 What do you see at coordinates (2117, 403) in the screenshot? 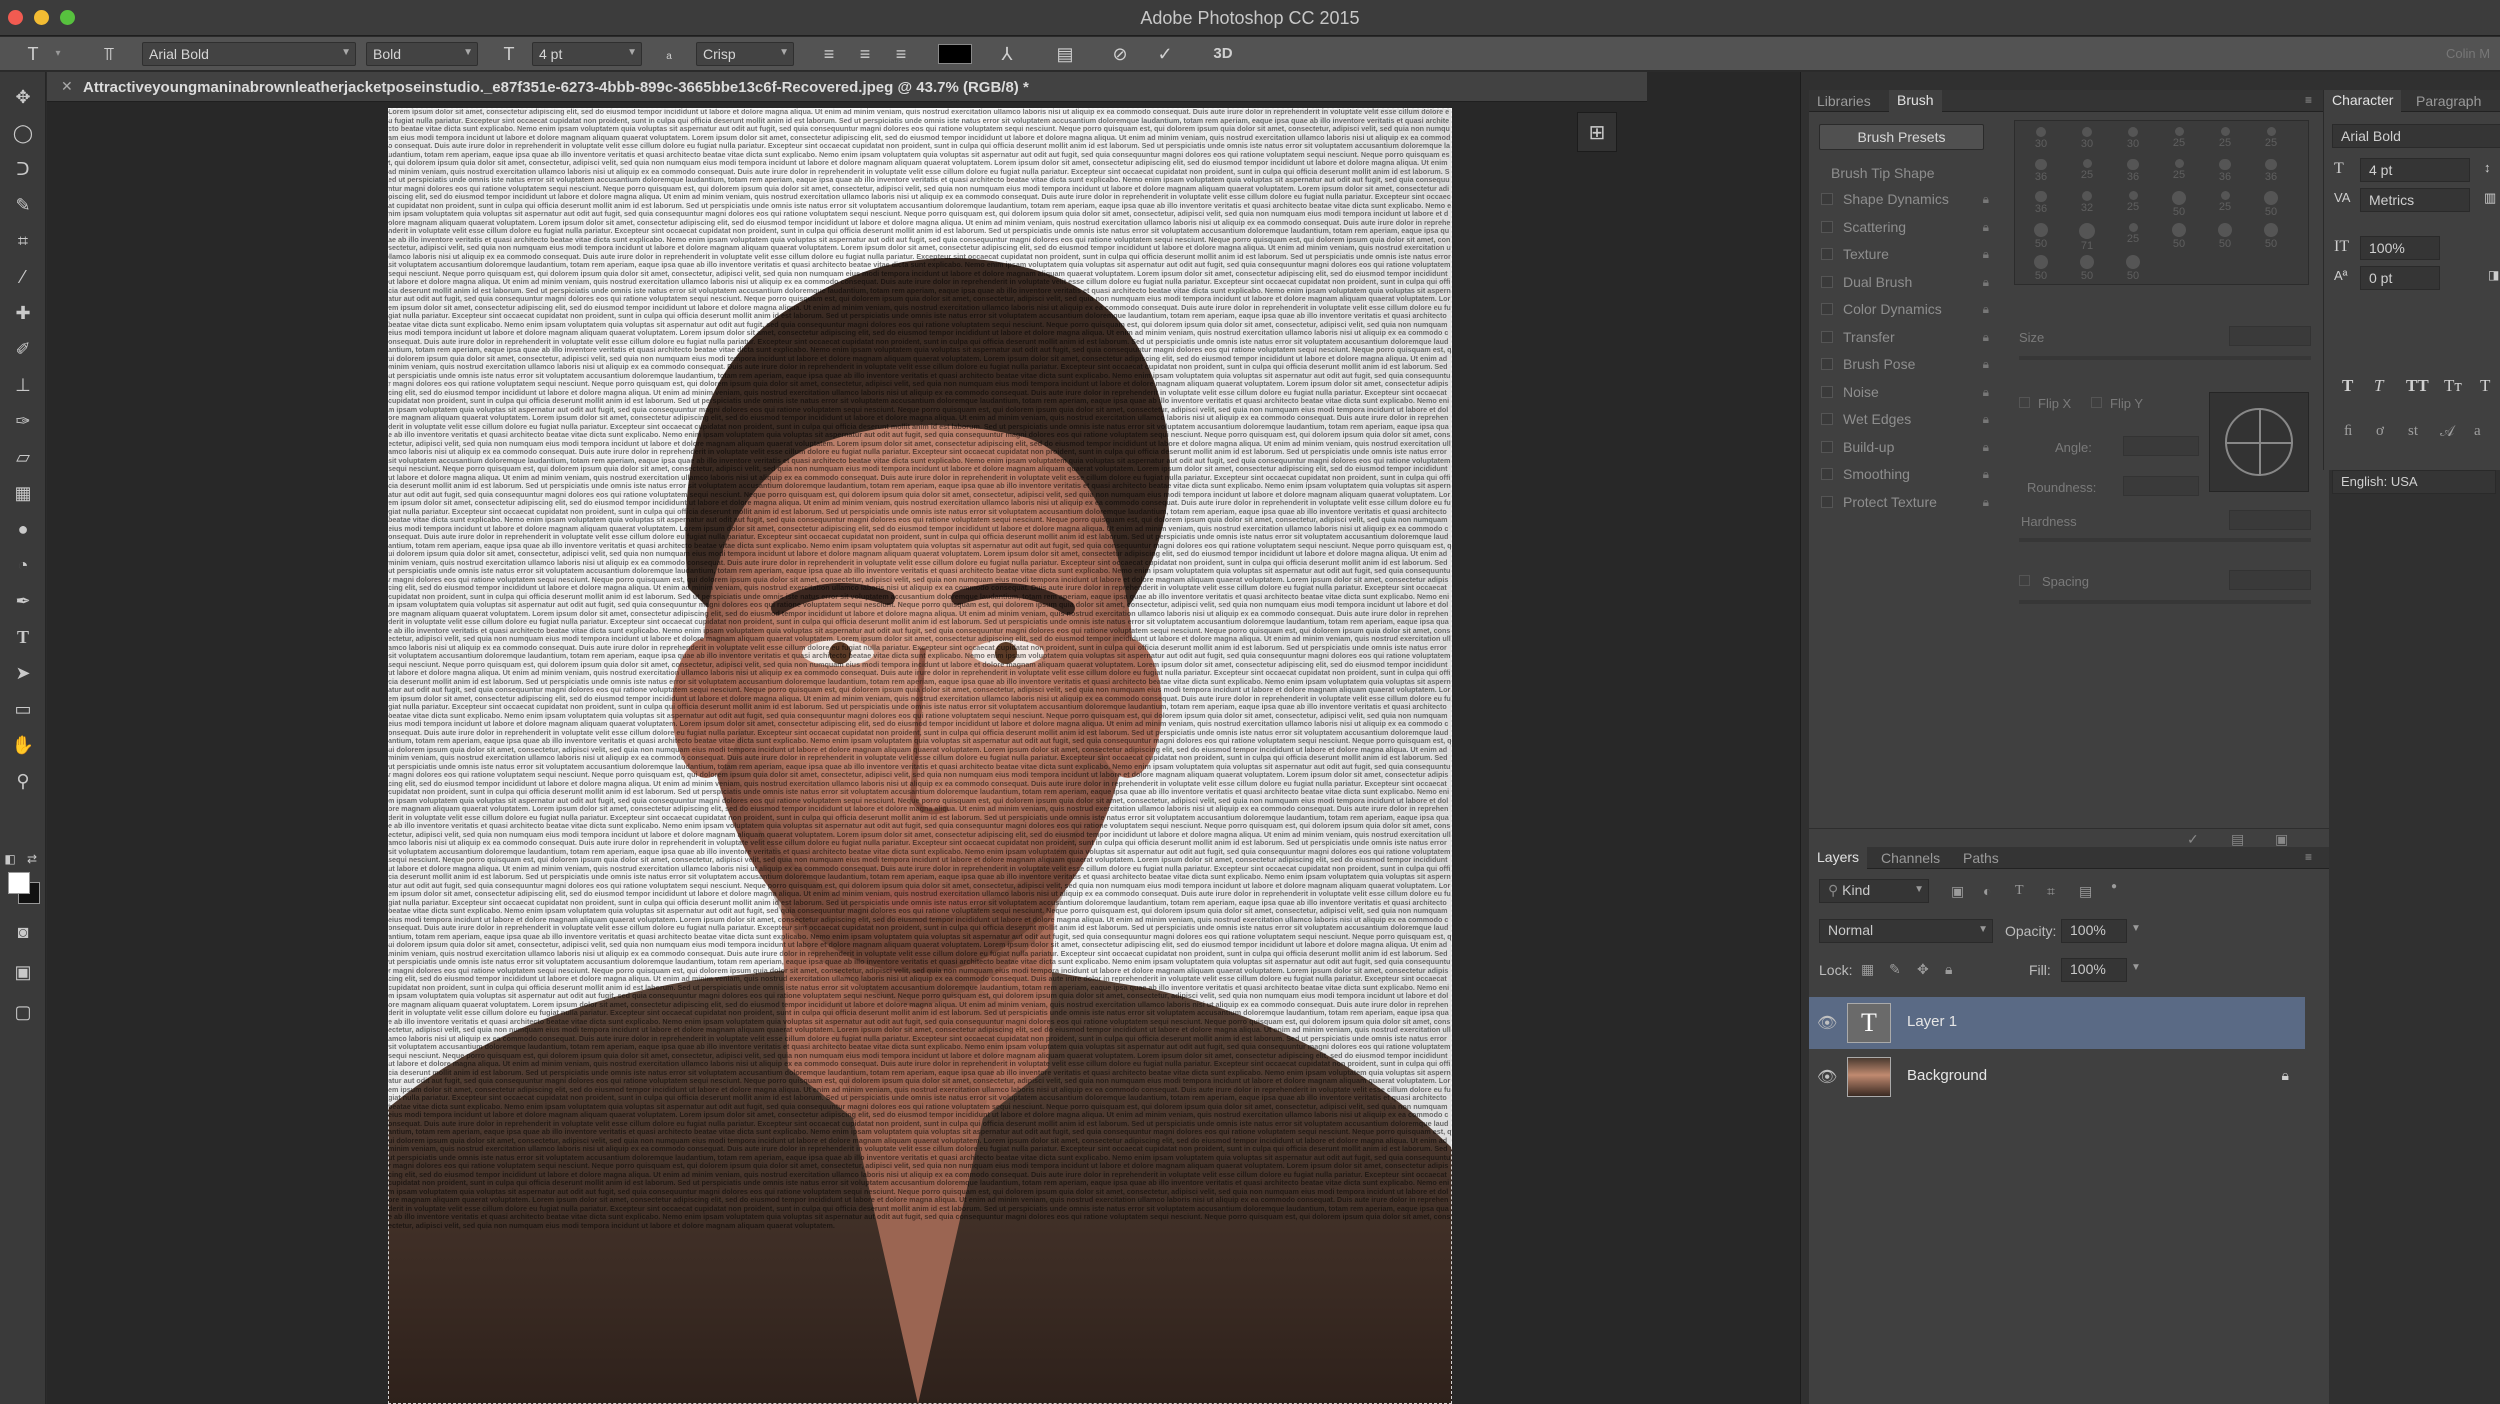
I see `flip-y-checkbox: Flip Y` at bounding box center [2117, 403].